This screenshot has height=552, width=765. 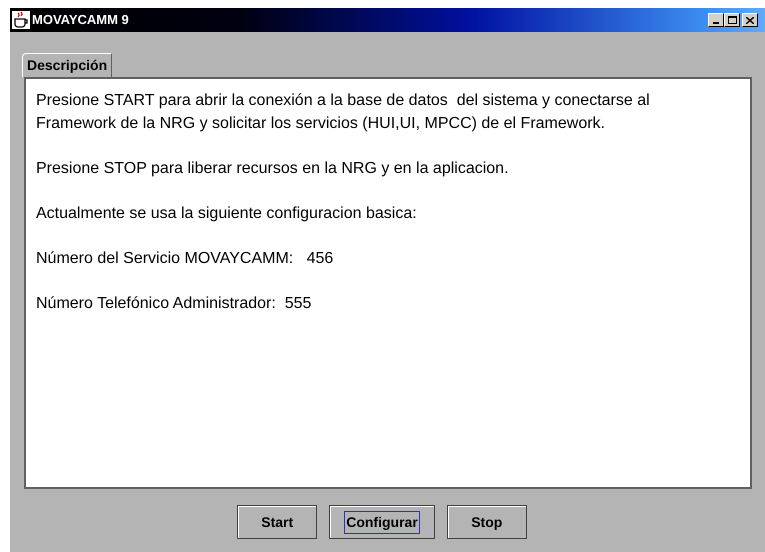 I want to click on description-text: Número del Servicio MOVAYCAMM: 456, so click(x=185, y=259).